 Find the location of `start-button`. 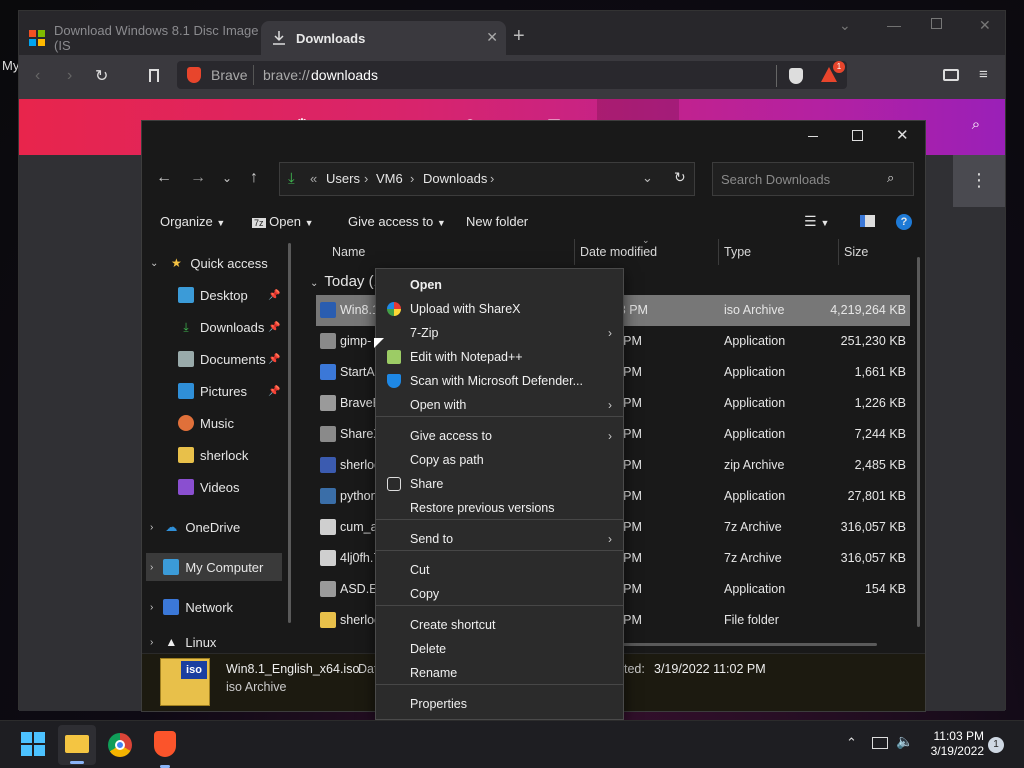

start-button is located at coordinates (34, 745).